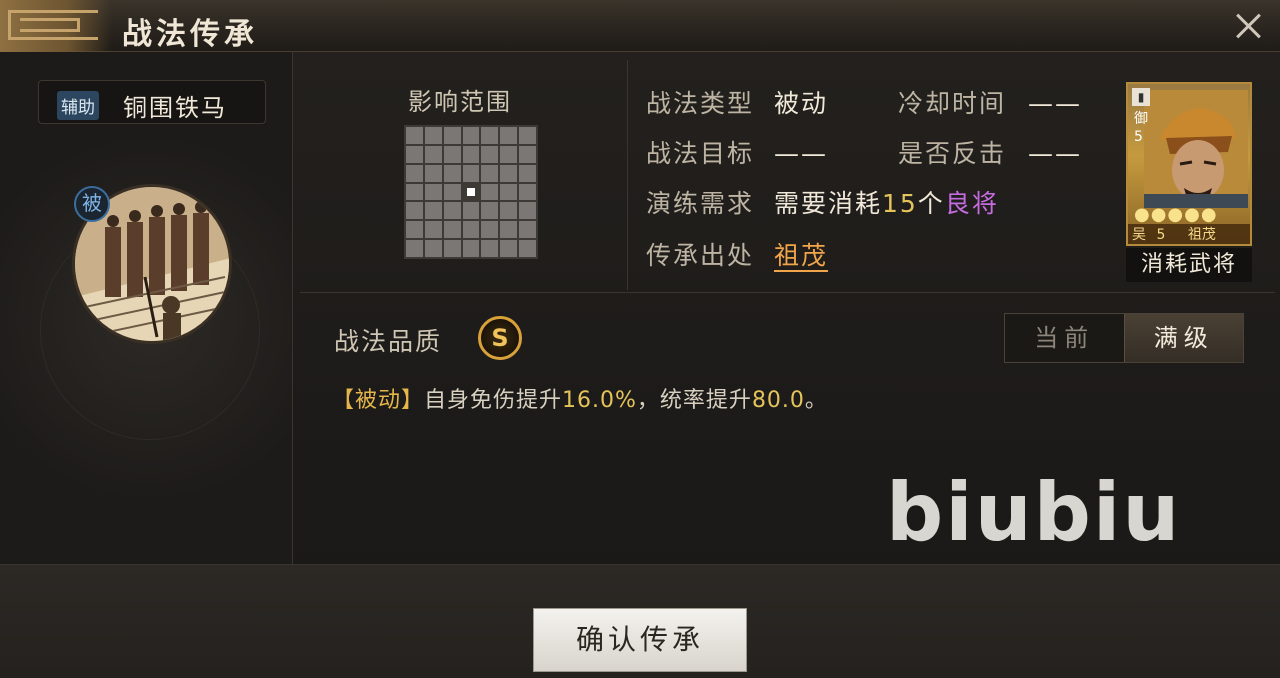 The image size is (1280, 678). I want to click on hero-portrait-image, so click(1196, 149).